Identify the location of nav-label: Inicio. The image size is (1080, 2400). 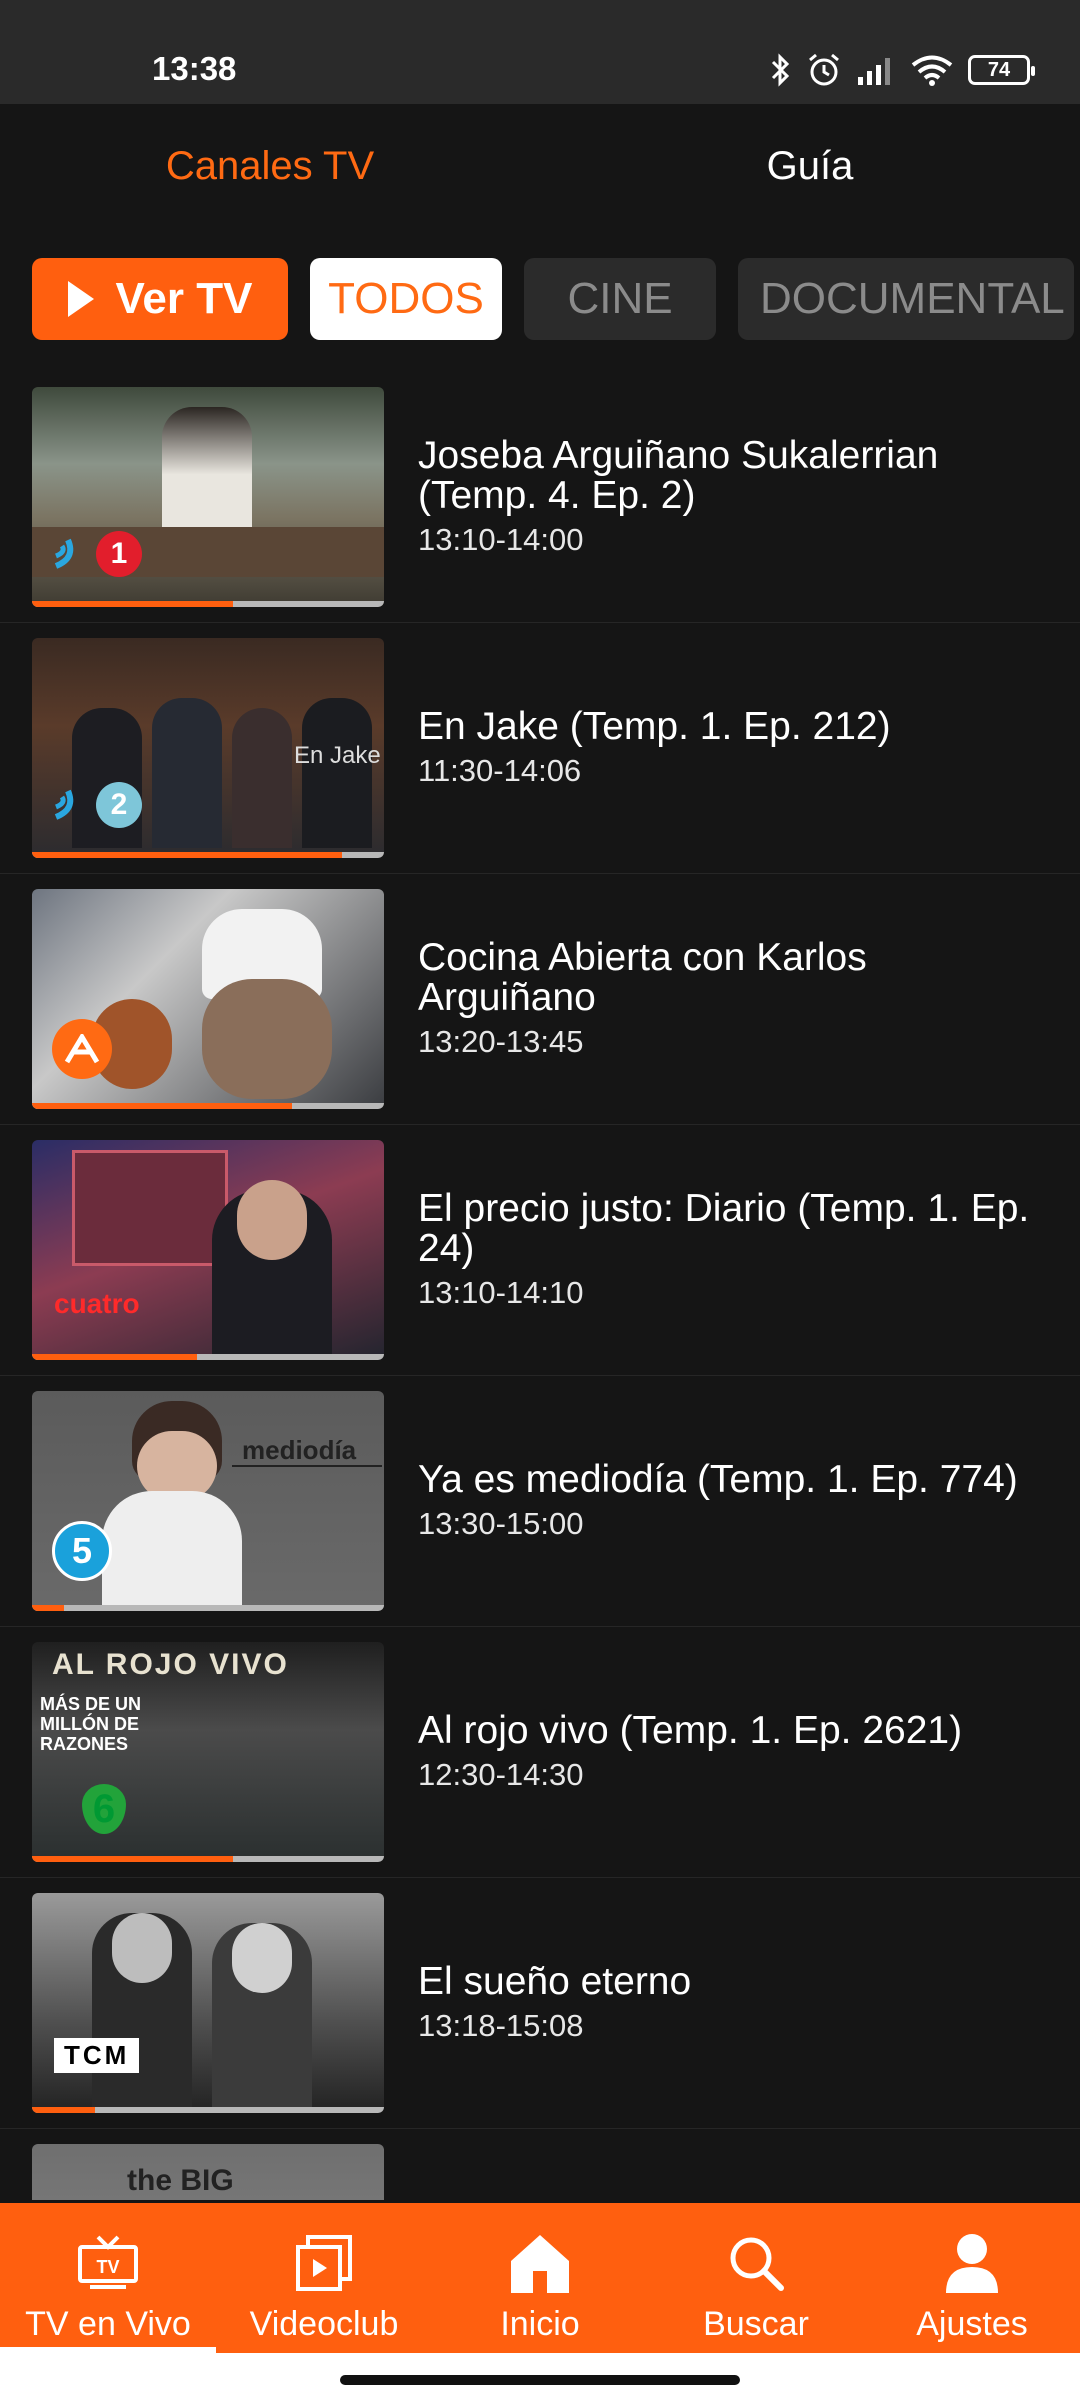
(540, 2324).